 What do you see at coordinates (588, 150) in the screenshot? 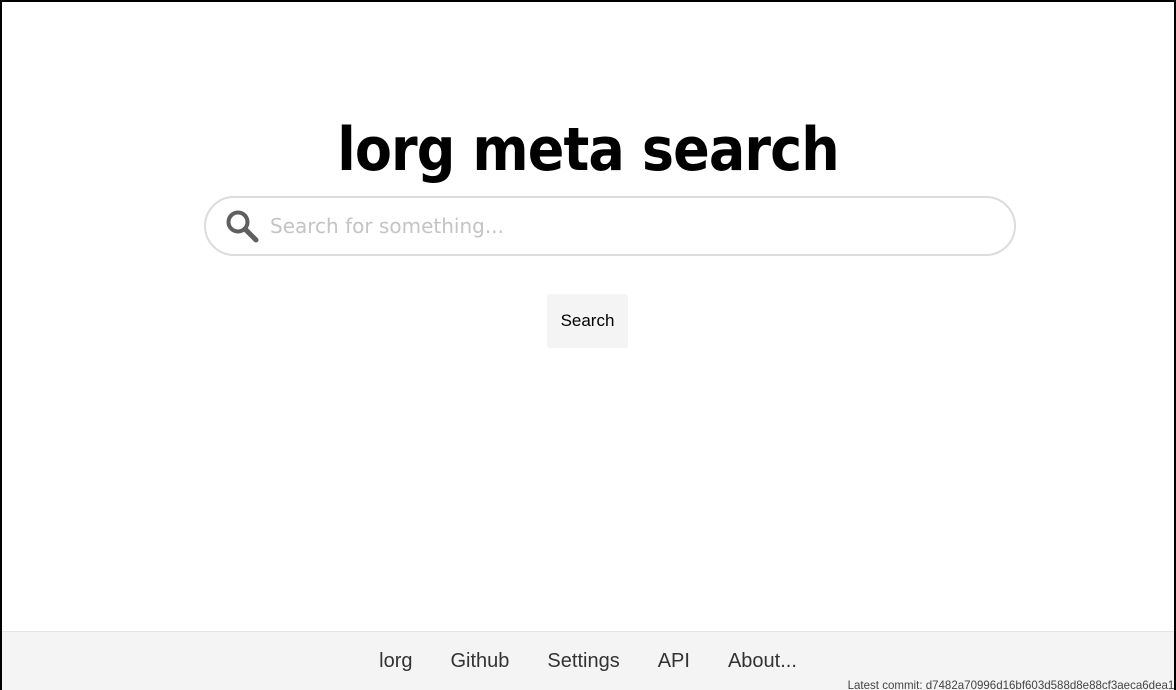
I see `page-title: lorg meta search` at bounding box center [588, 150].